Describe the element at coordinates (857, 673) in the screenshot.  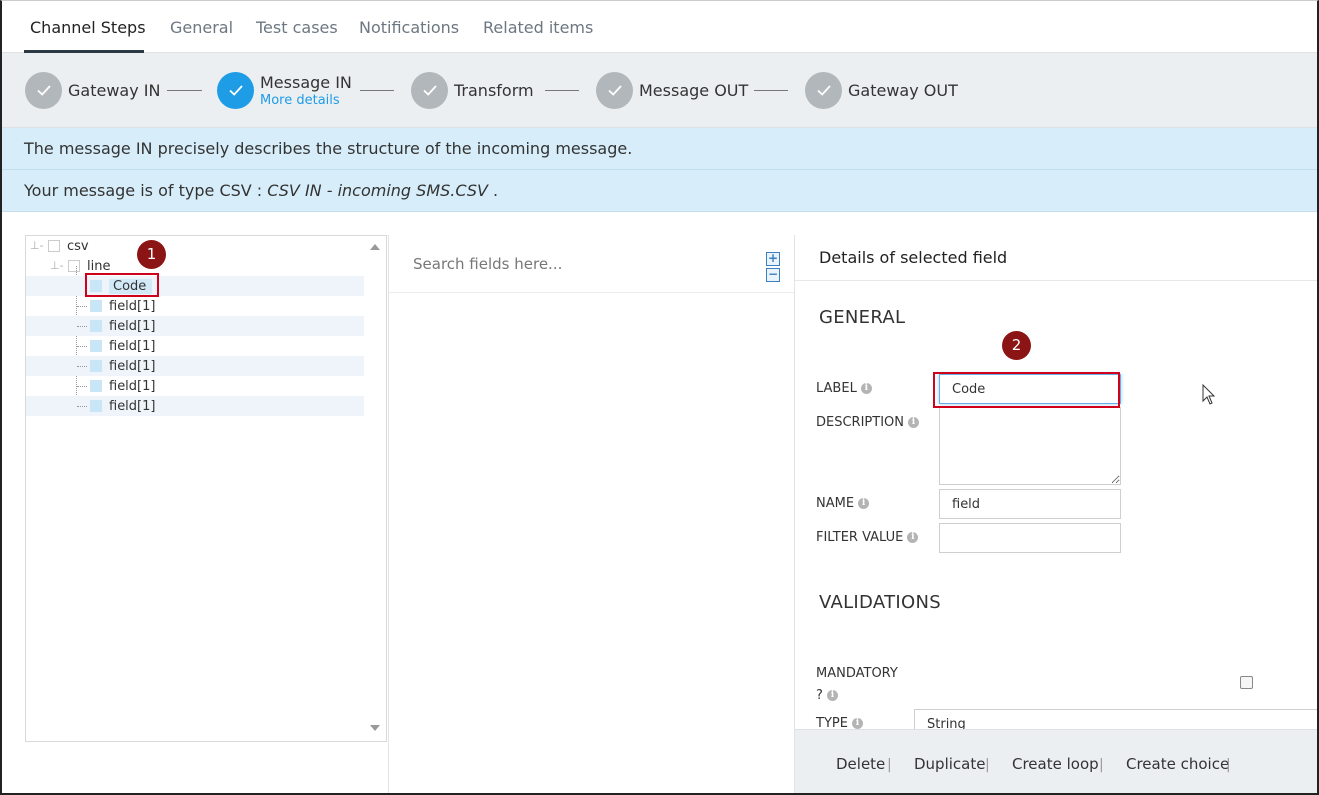
I see `mandatory-text: MANDATORY` at that location.